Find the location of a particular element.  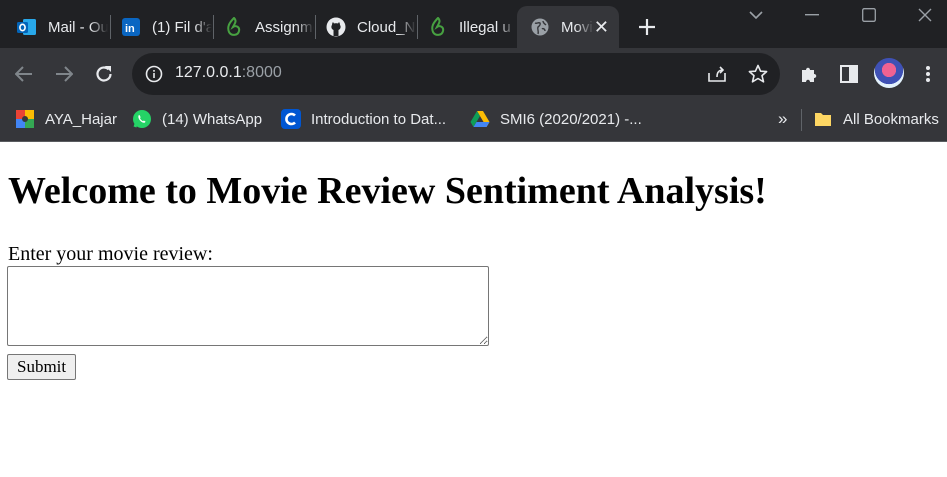

more-vertical-icon is located at coordinates (928, 74).